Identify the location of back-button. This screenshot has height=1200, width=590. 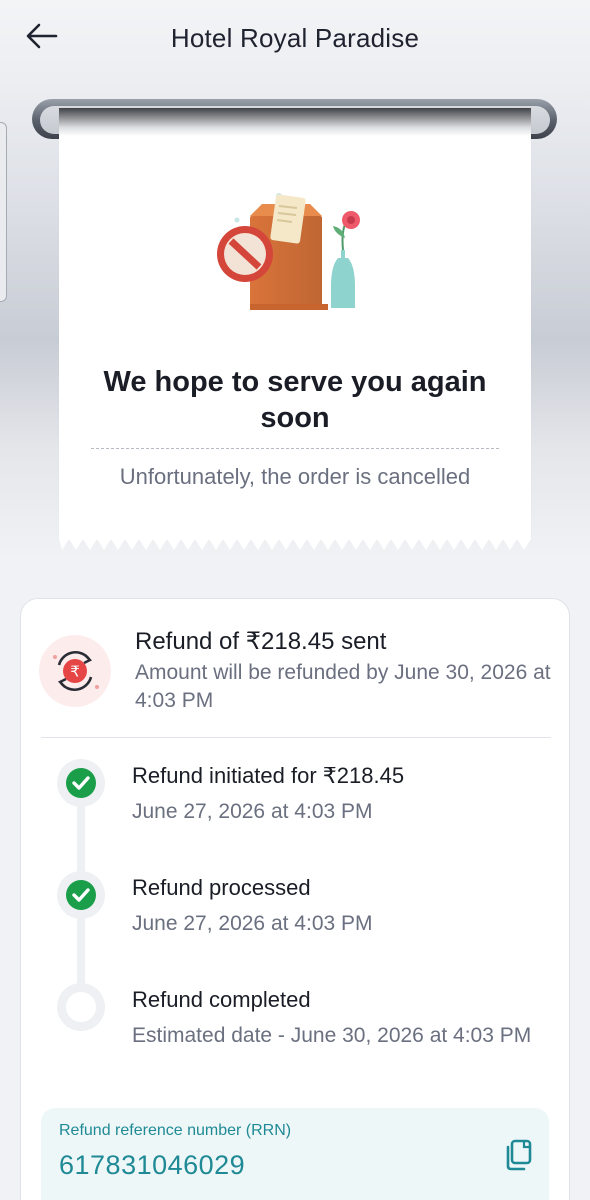
(42, 36).